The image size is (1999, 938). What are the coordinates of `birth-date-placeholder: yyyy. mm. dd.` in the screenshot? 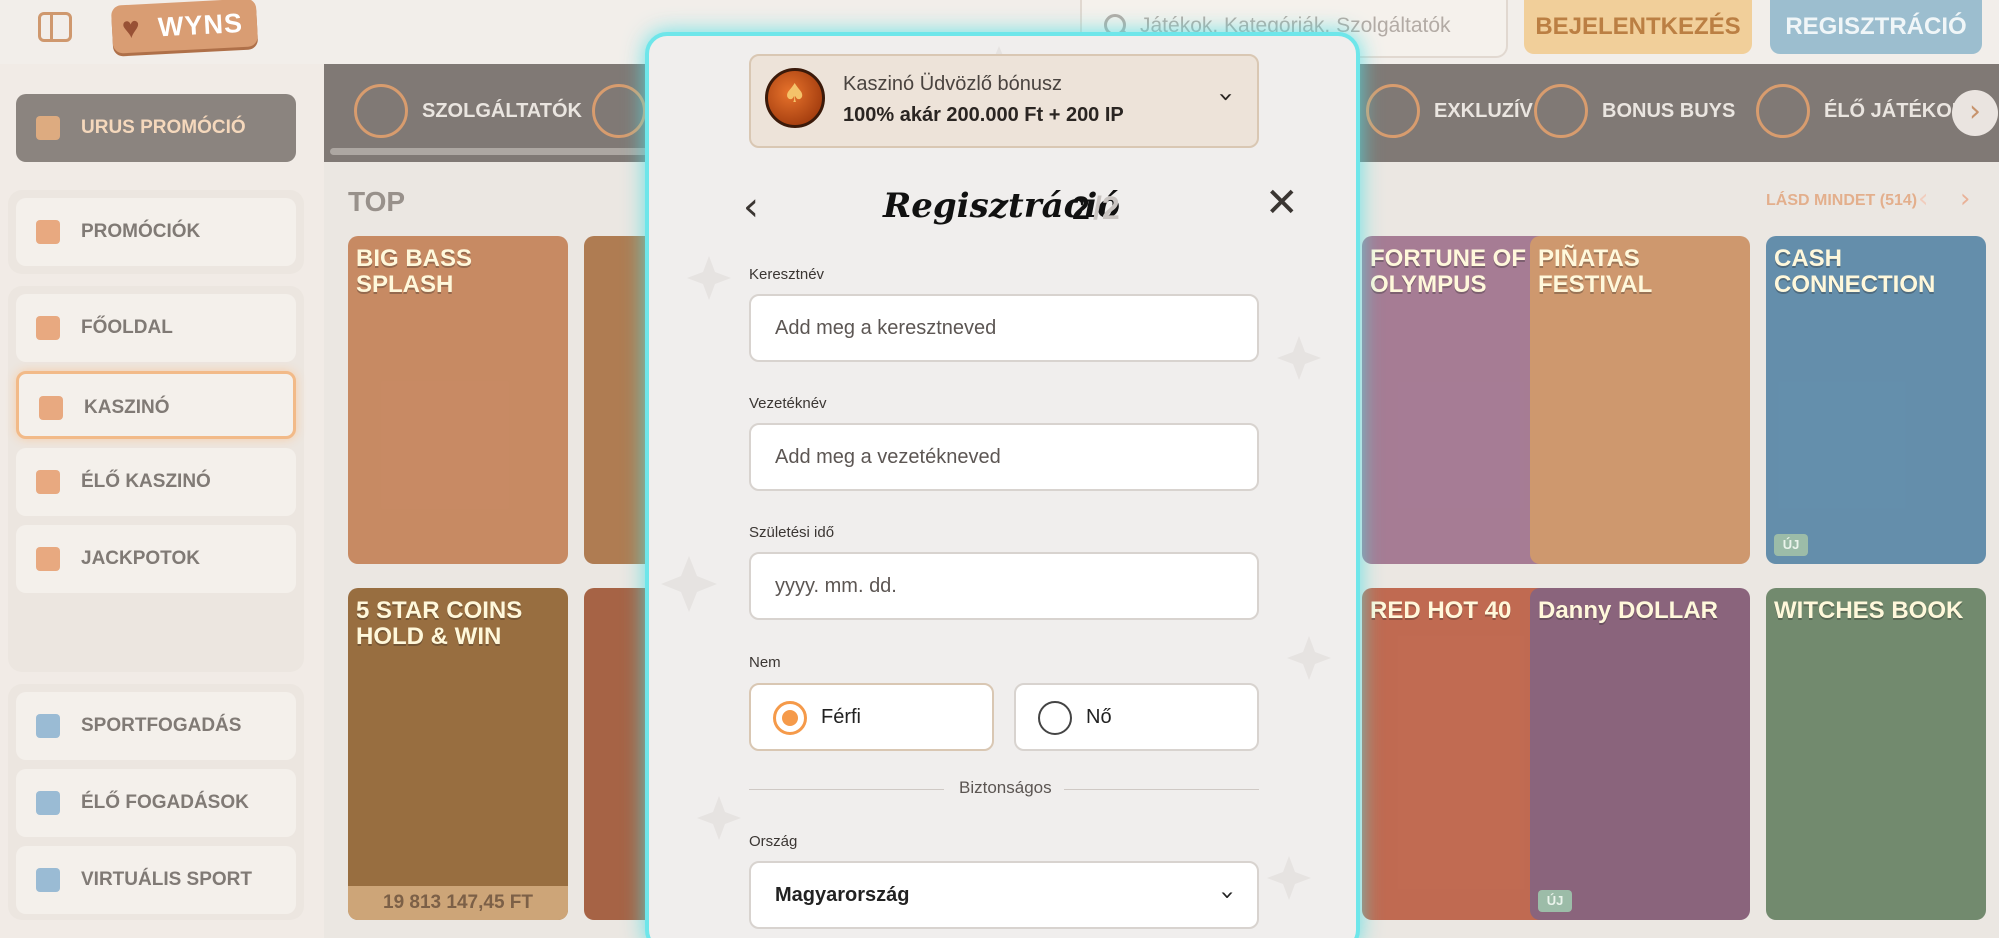 It's located at (836, 586).